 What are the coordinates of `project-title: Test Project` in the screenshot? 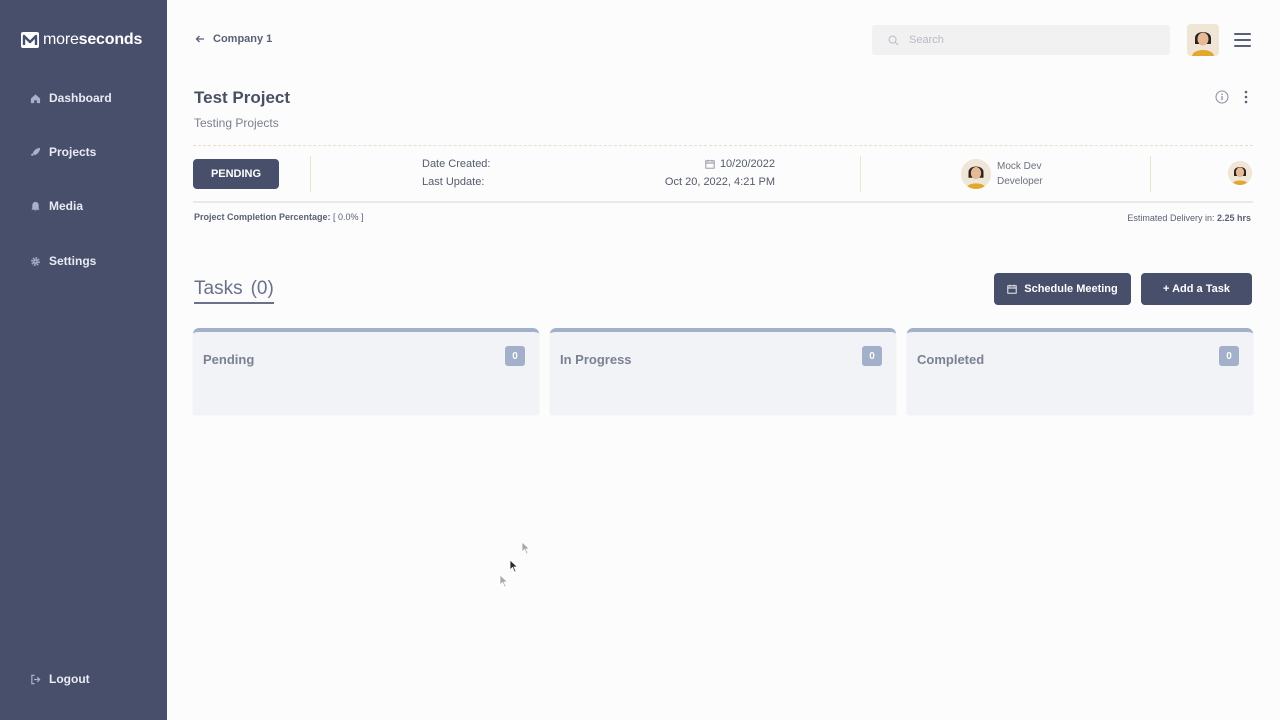 It's located at (242, 97).